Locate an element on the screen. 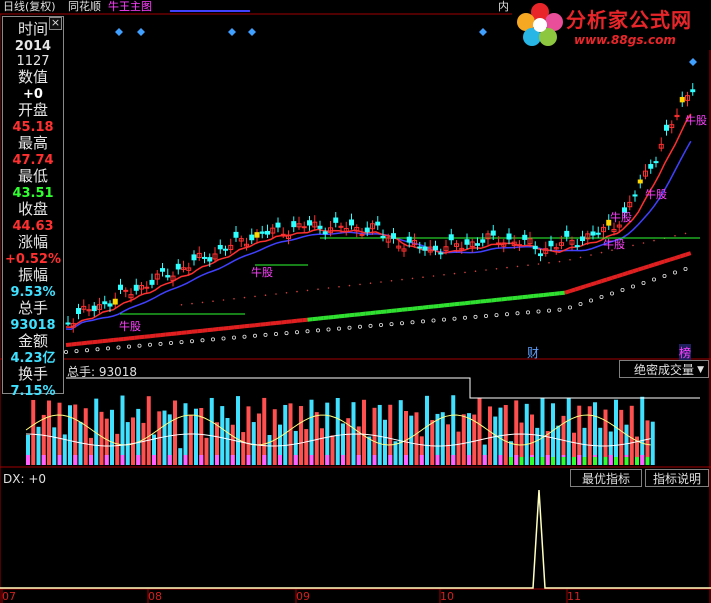 The height and width of the screenshot is (603, 711). indicator-help-button: 指标说明 is located at coordinates (677, 478).